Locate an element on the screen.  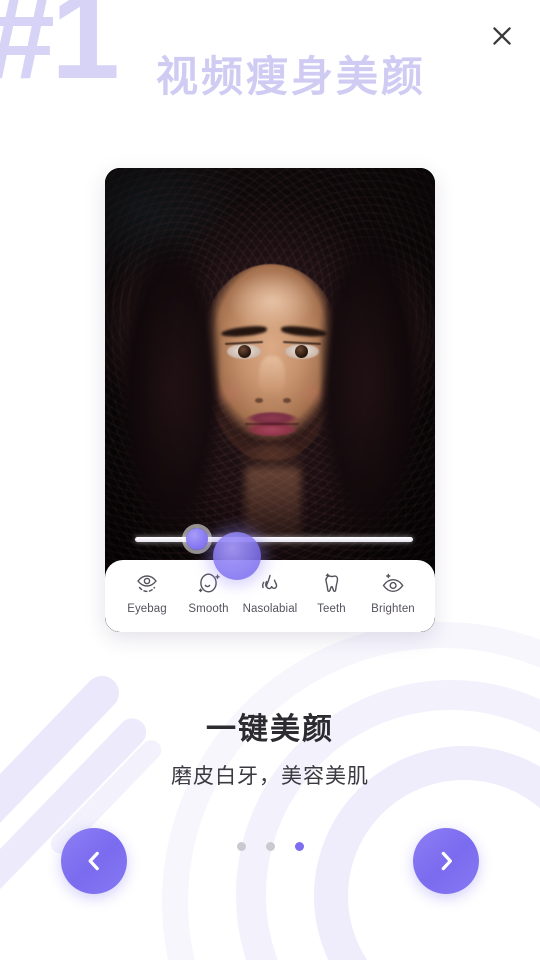
headline-group: #1 视频瘦身美颜 is located at coordinates (270, 65).